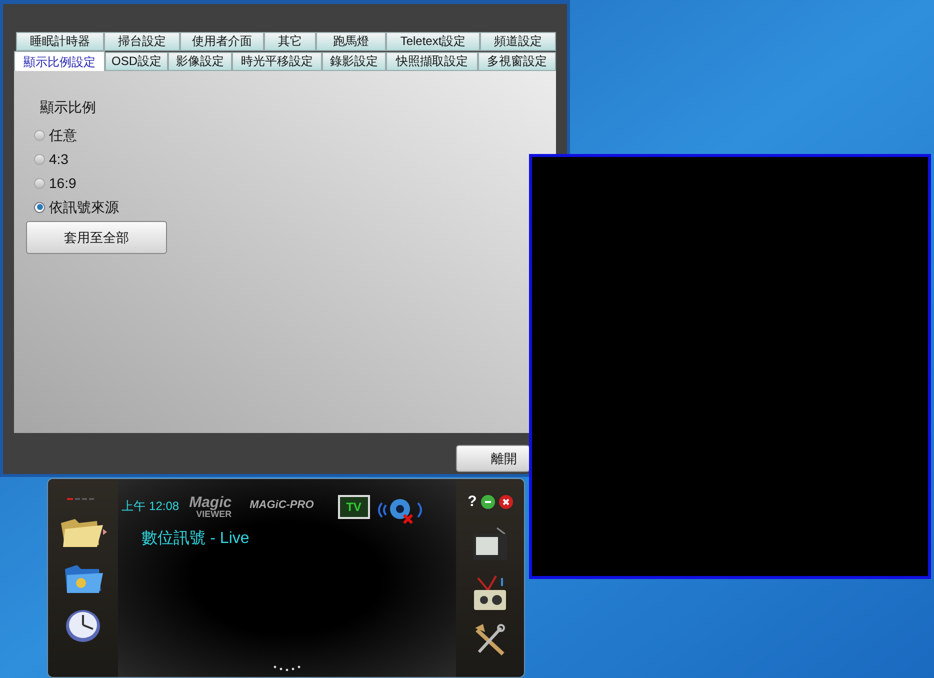 The image size is (934, 678). Describe the element at coordinates (282, 505) in the screenshot. I see `brand-logo: MAGiC-PRO` at that location.